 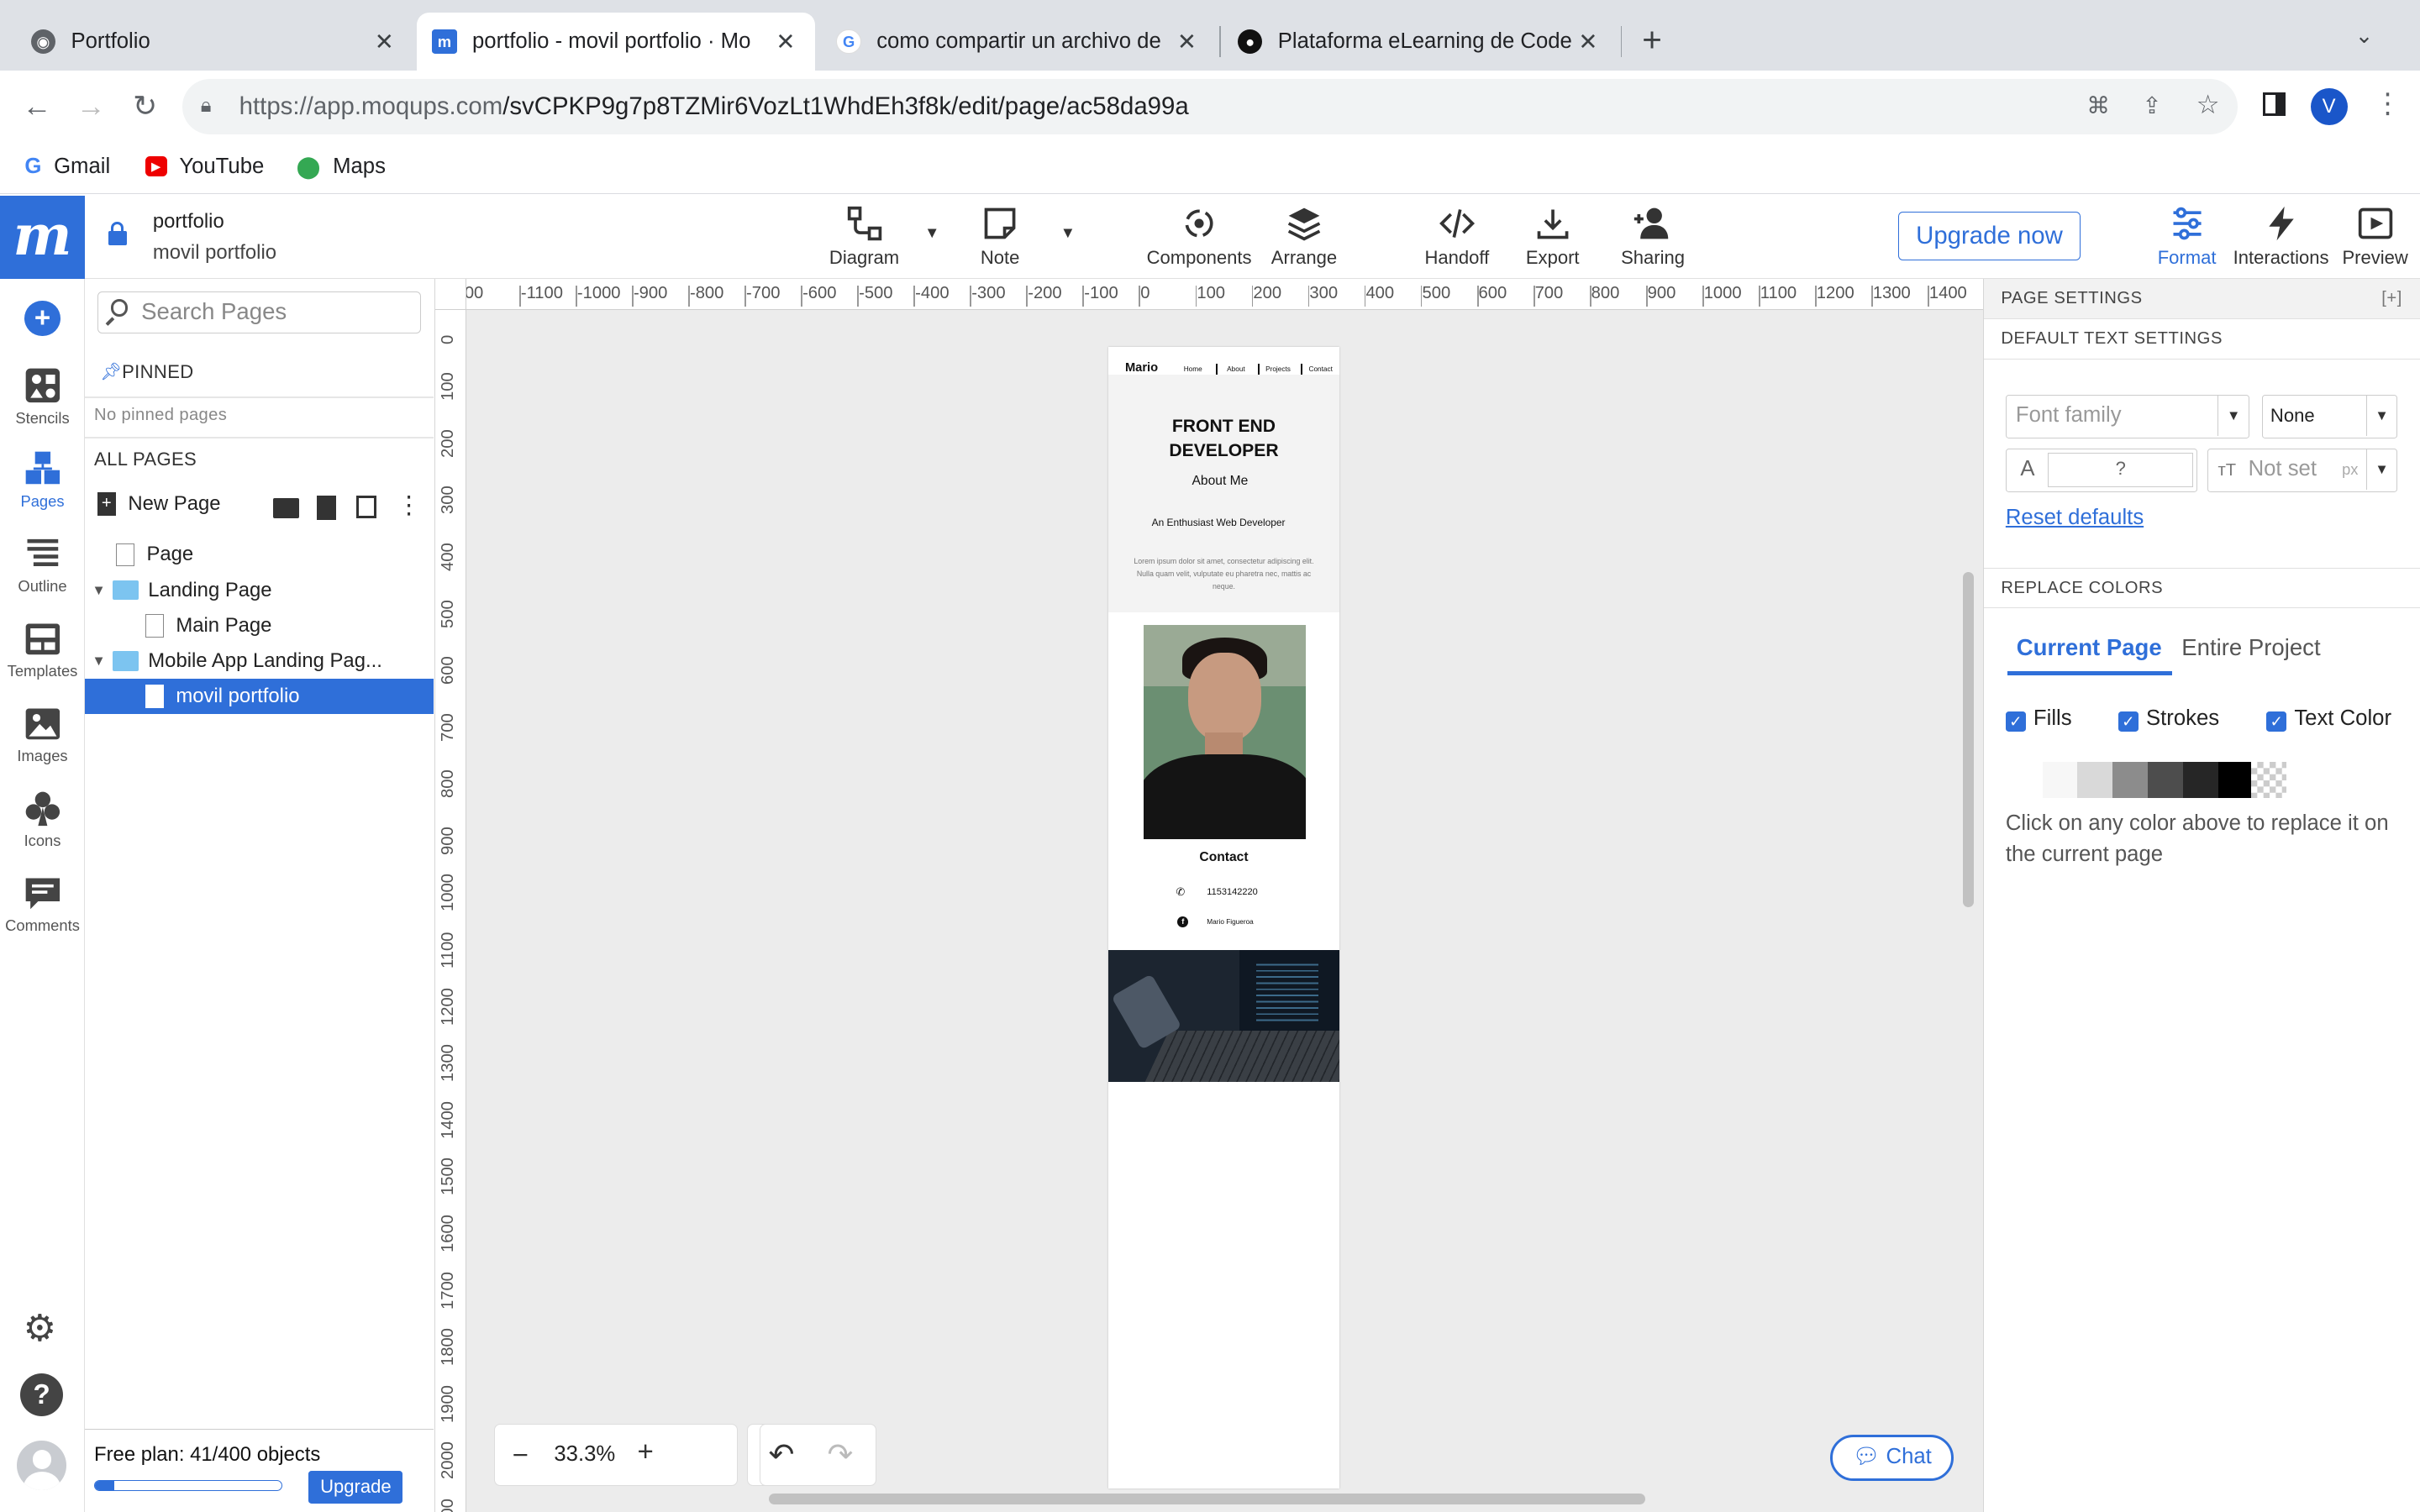 What do you see at coordinates (1321, 369) in the screenshot?
I see `nav-contact: Contact` at bounding box center [1321, 369].